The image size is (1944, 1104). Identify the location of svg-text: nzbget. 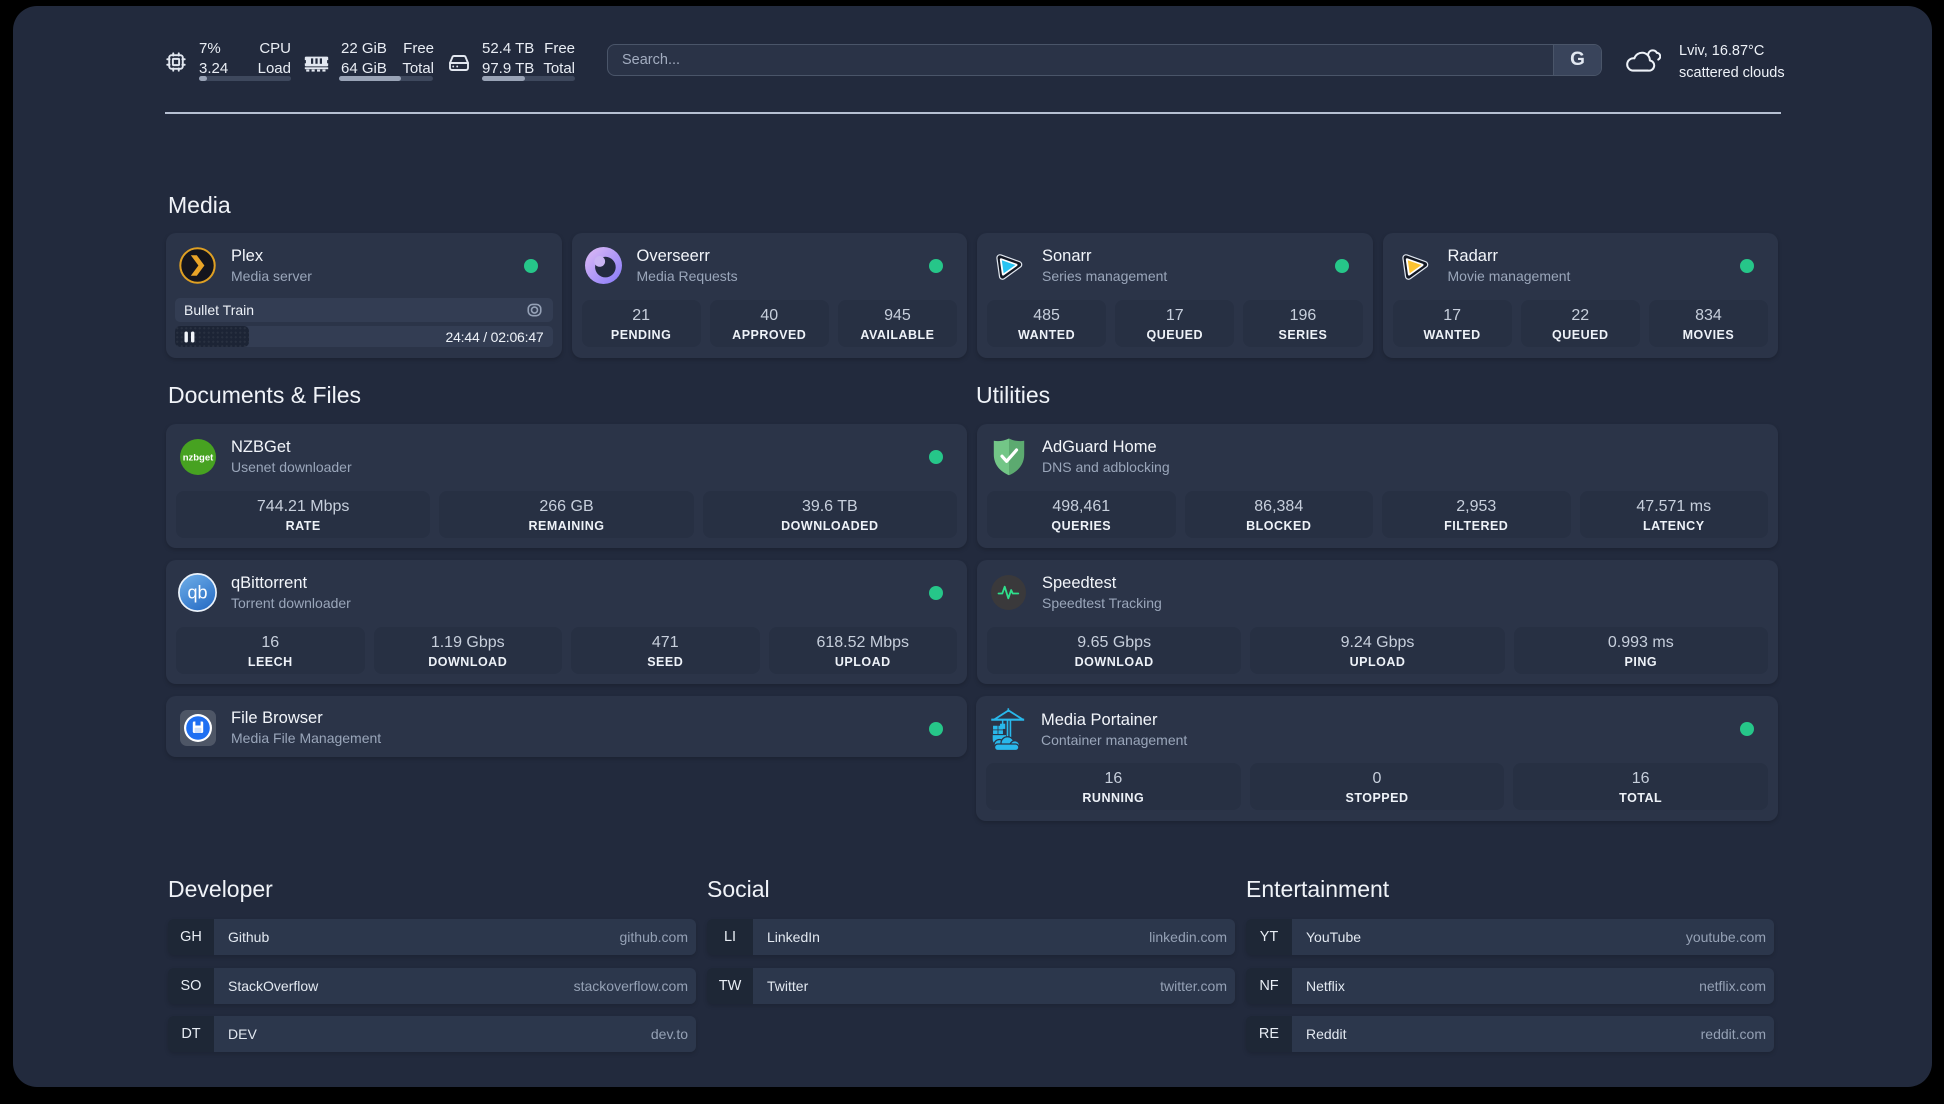
(197, 457).